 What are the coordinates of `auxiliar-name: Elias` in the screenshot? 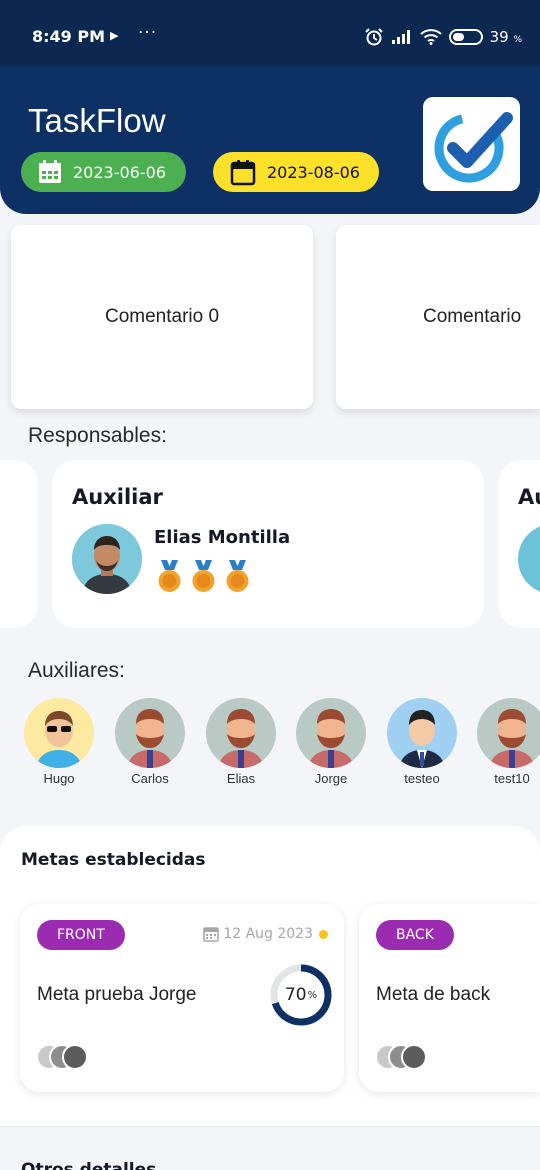 It's located at (241, 778).